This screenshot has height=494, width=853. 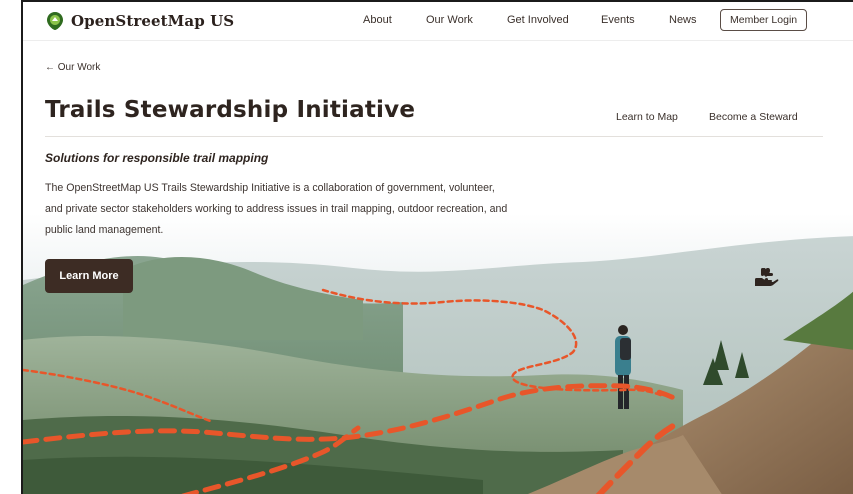 I want to click on member-login-button: Member Login, so click(x=764, y=20).